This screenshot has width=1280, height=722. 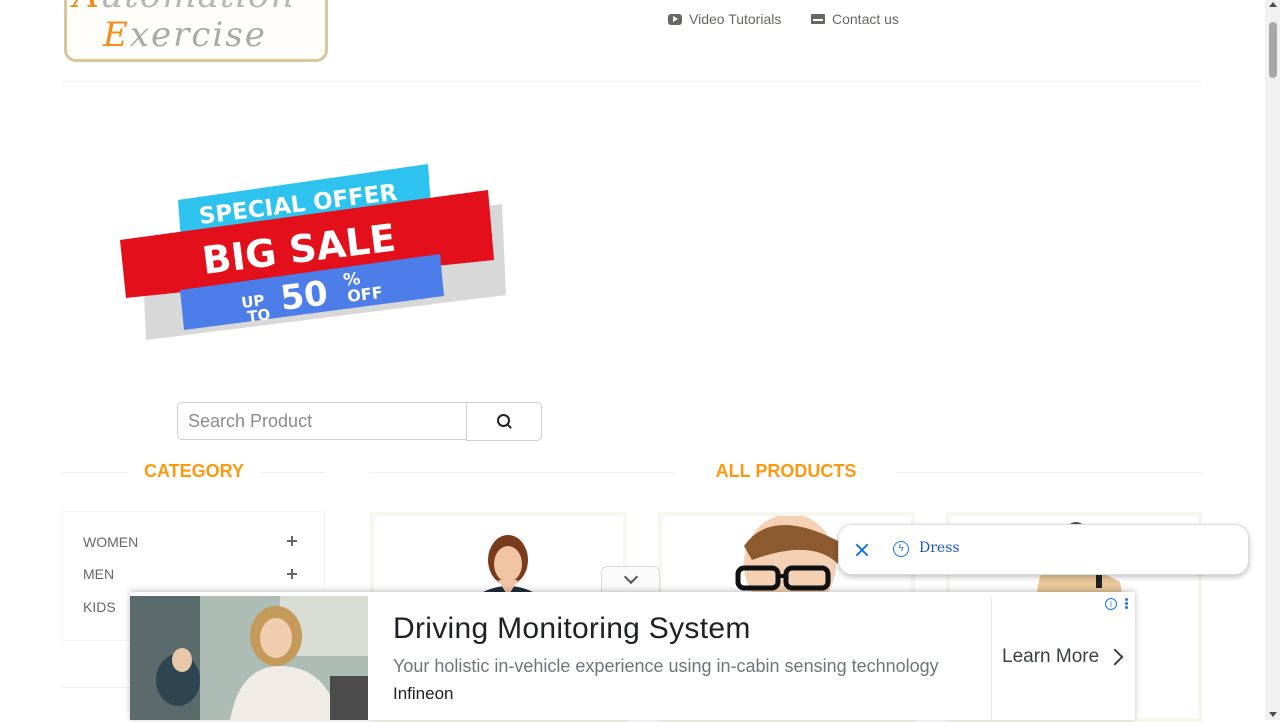 What do you see at coordinates (1051, 656) in the screenshot?
I see `learn-more-label: Learn More` at bounding box center [1051, 656].